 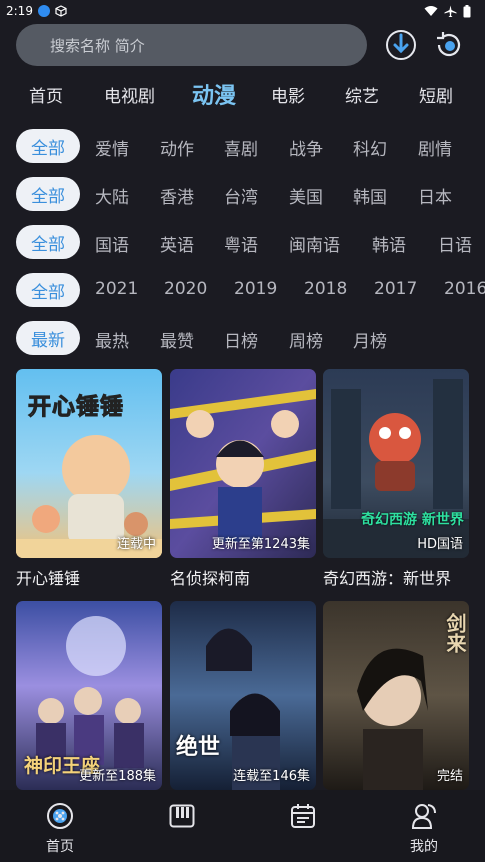 I want to click on cube-icon, so click(x=61, y=11).